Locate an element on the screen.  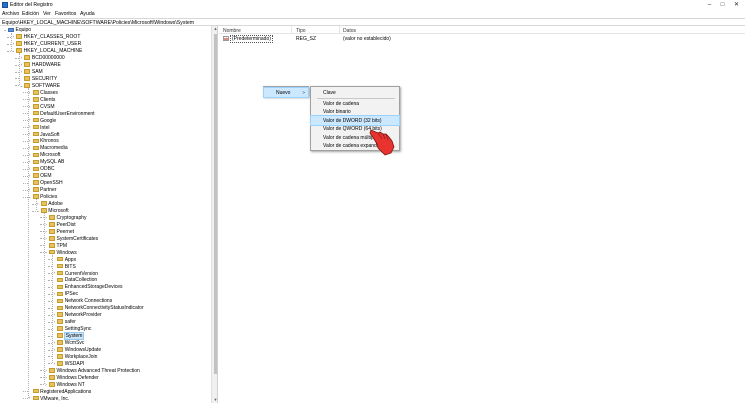
tree-node: › HKEY_CLASSES_ROOT is located at coordinates (105, 36).